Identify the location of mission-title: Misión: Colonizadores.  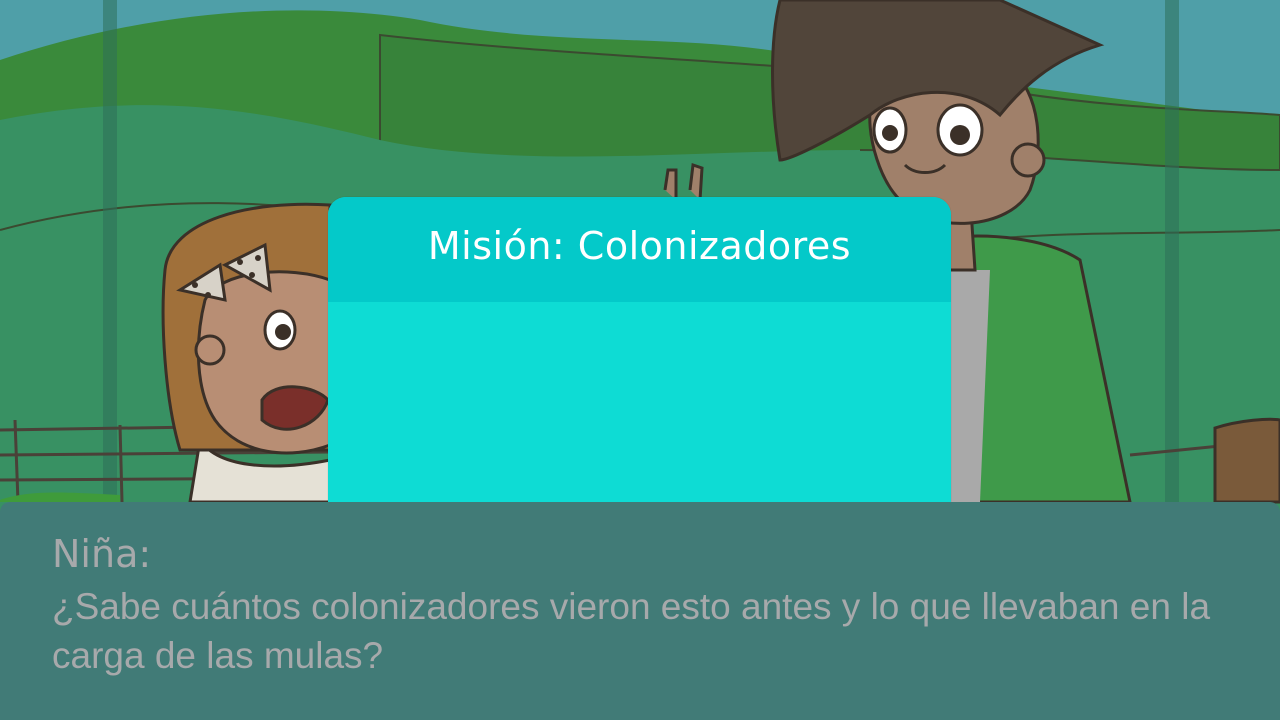
(639, 245).